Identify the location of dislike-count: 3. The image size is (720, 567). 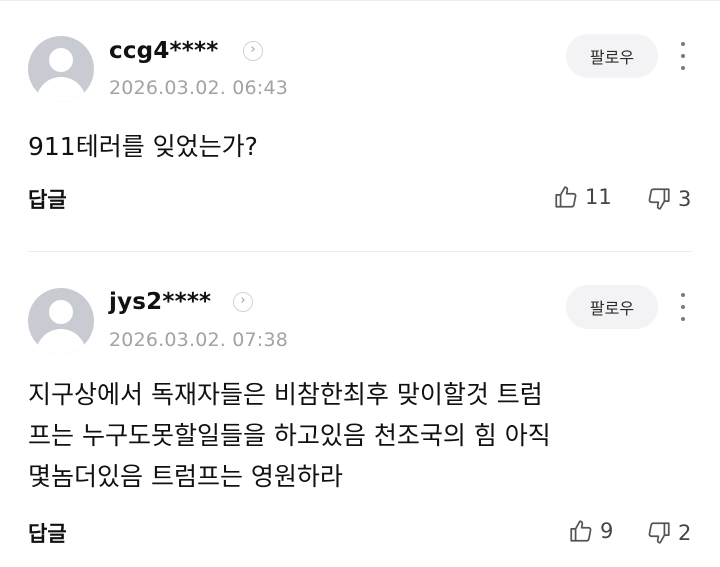
(685, 199).